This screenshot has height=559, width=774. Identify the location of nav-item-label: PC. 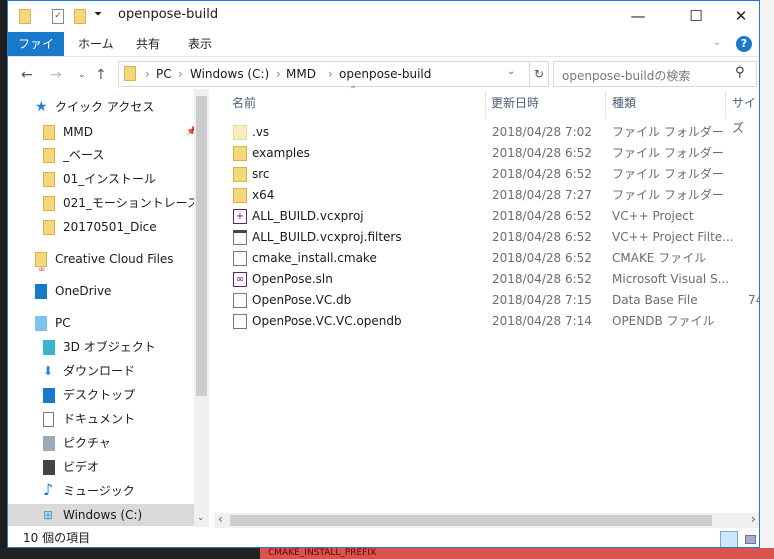
(63, 323).